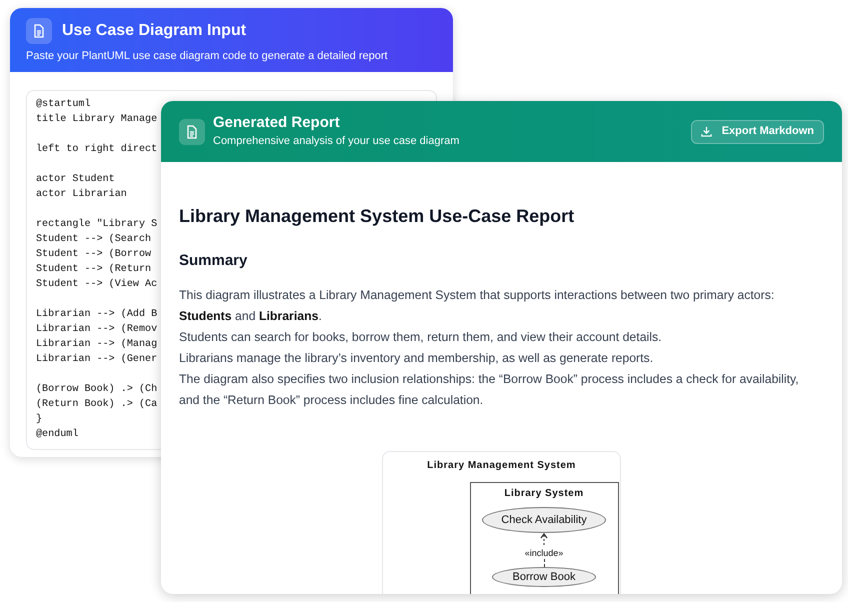 This screenshot has width=848, height=602. I want to click on boundary-title: Library System, so click(544, 494).